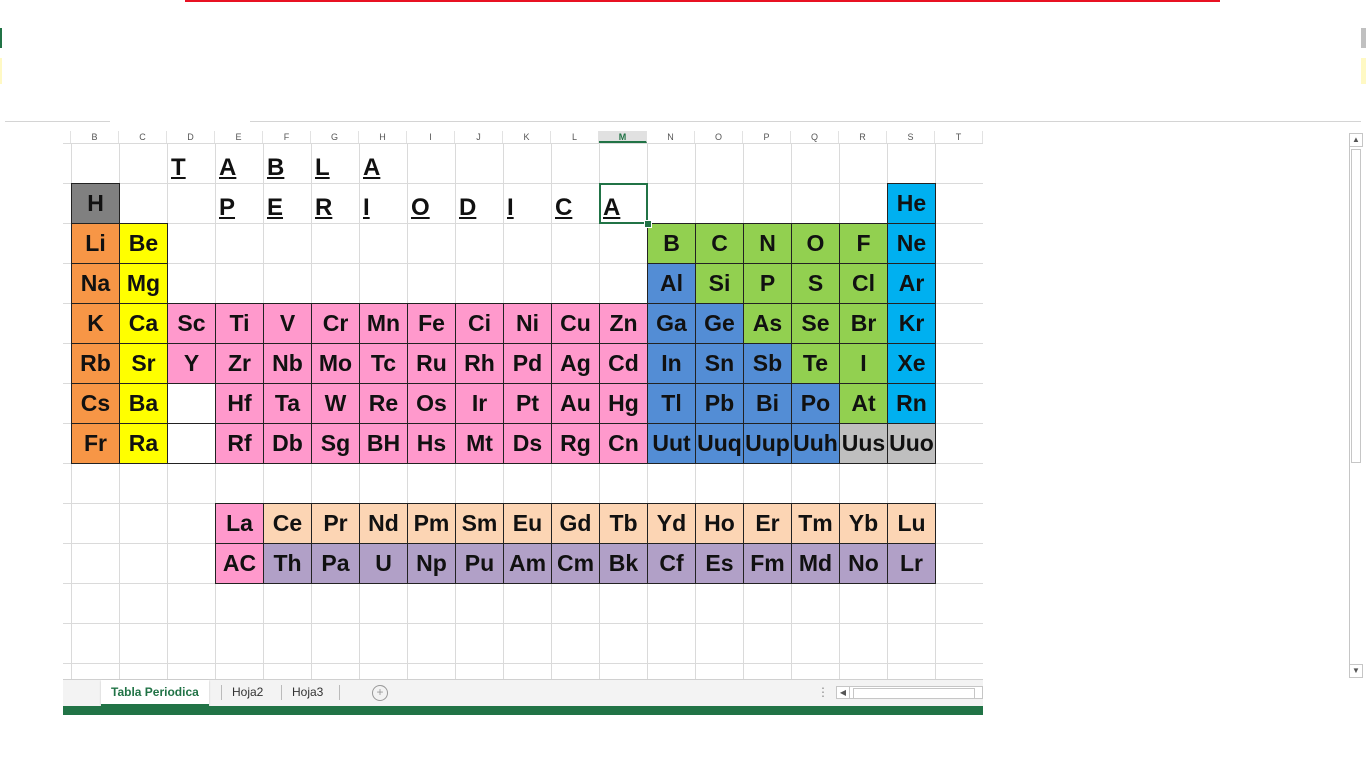 The width and height of the screenshot is (1366, 768). I want to click on element-cell: Hg, so click(623, 403).